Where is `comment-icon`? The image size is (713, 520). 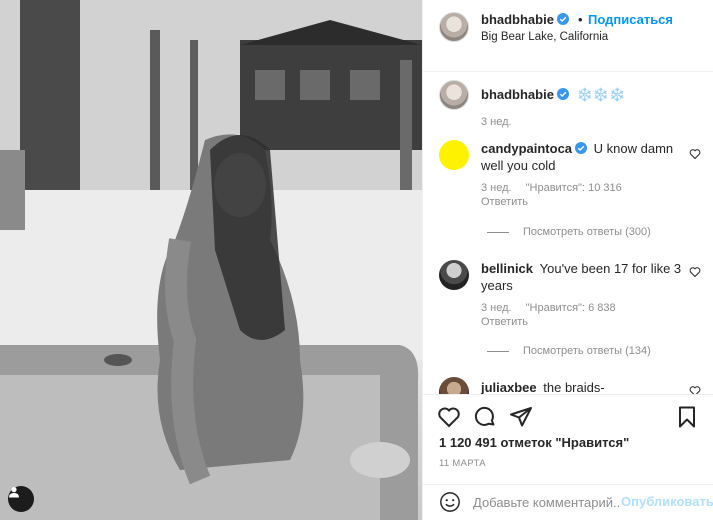 comment-icon is located at coordinates (485, 417).